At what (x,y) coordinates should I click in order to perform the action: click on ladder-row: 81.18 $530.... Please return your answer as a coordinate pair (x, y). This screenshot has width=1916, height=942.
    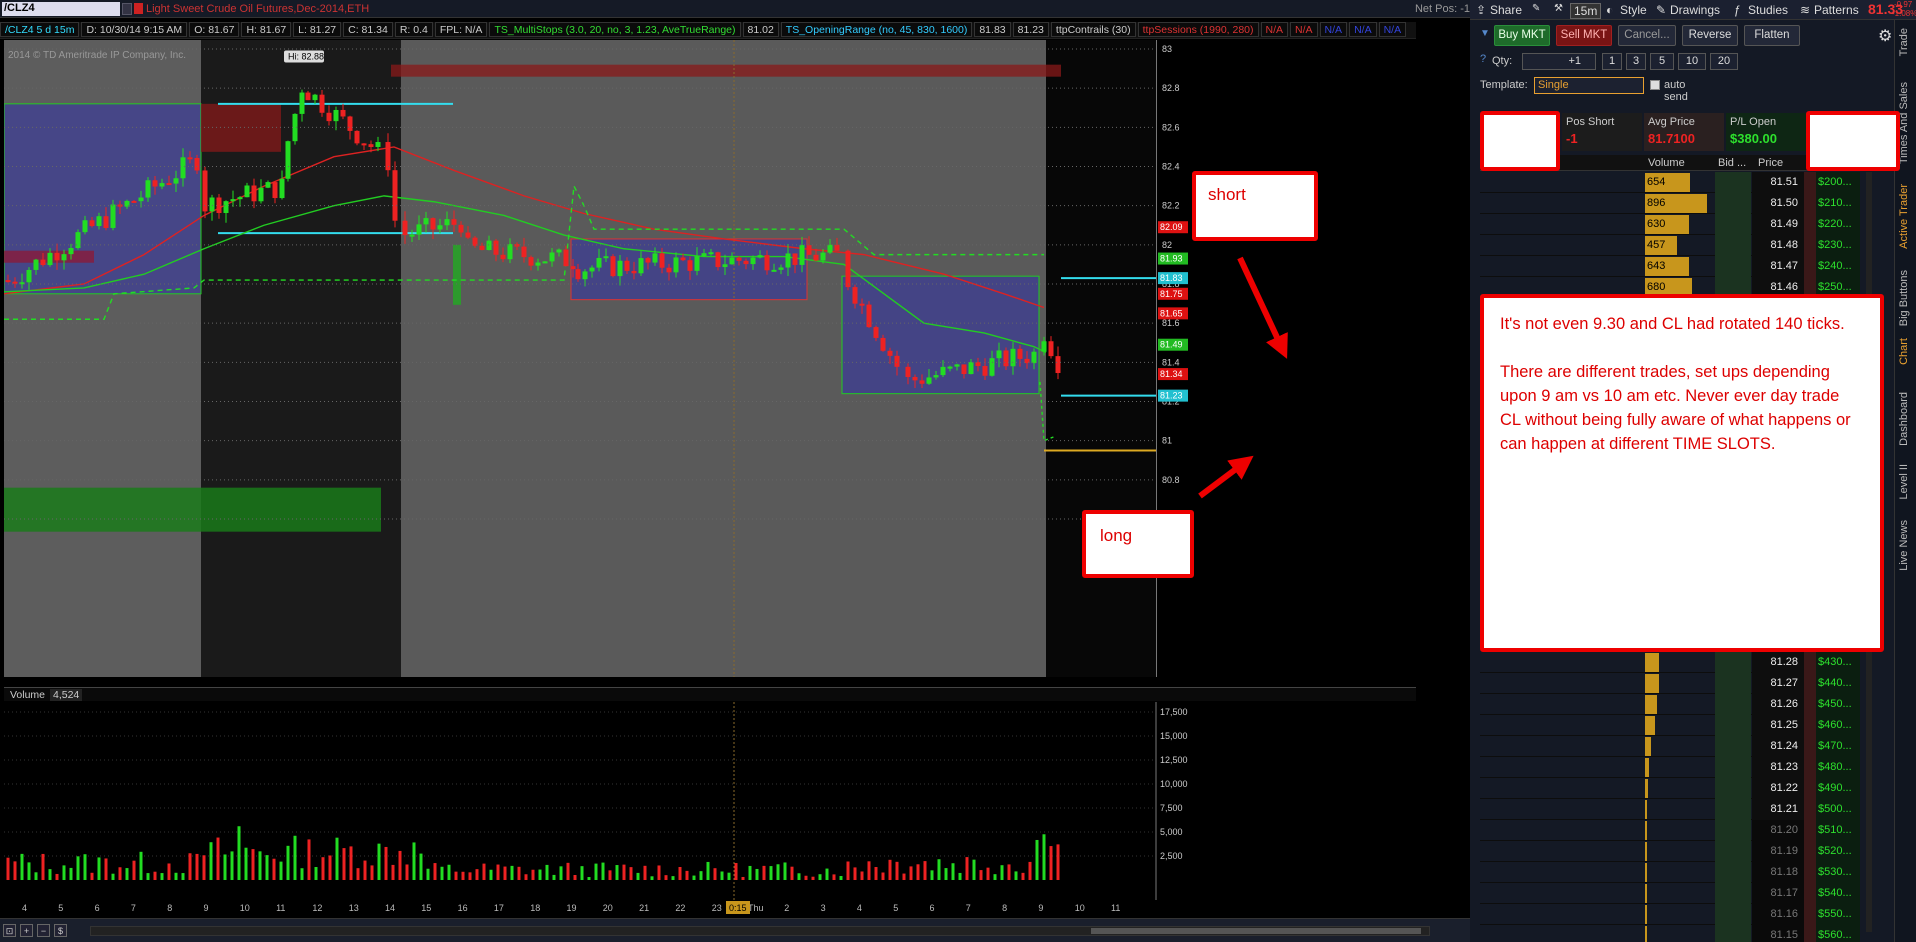
    Looking at the image, I should click on (1670, 872).